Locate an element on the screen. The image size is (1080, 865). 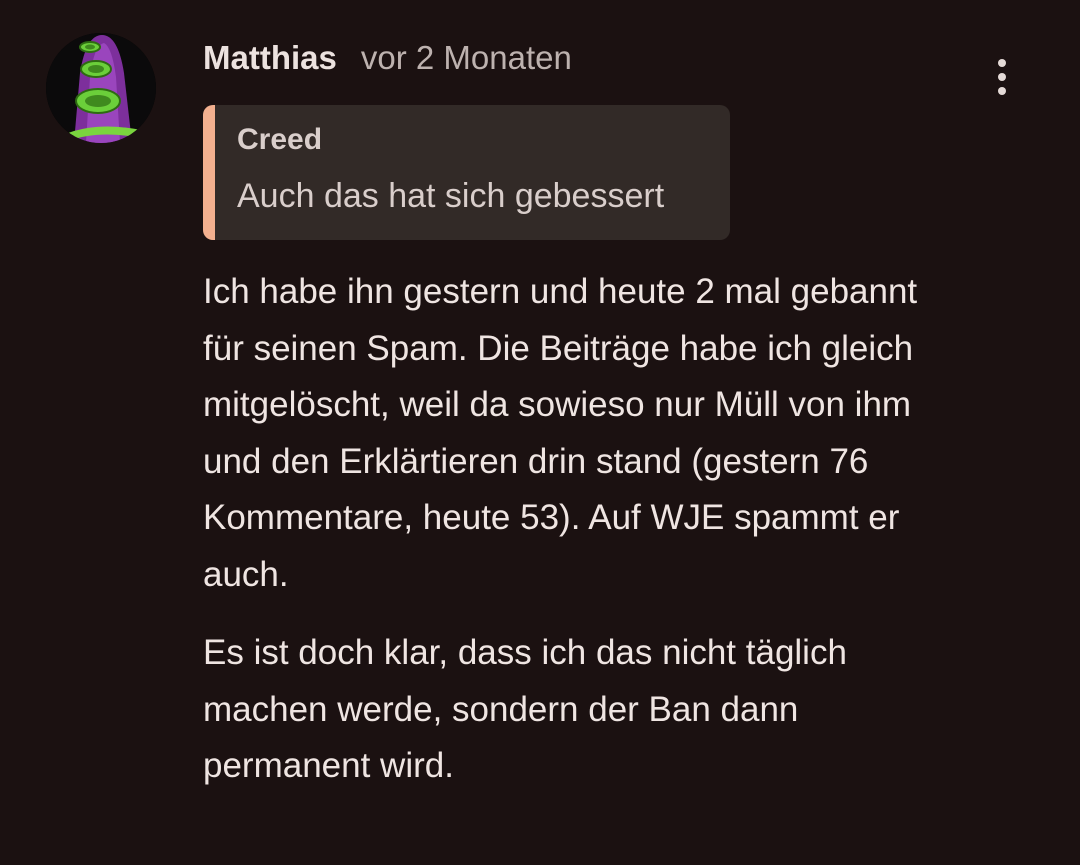
comment-header: Matthias vor 2 Monaten is located at coordinates (387, 58).